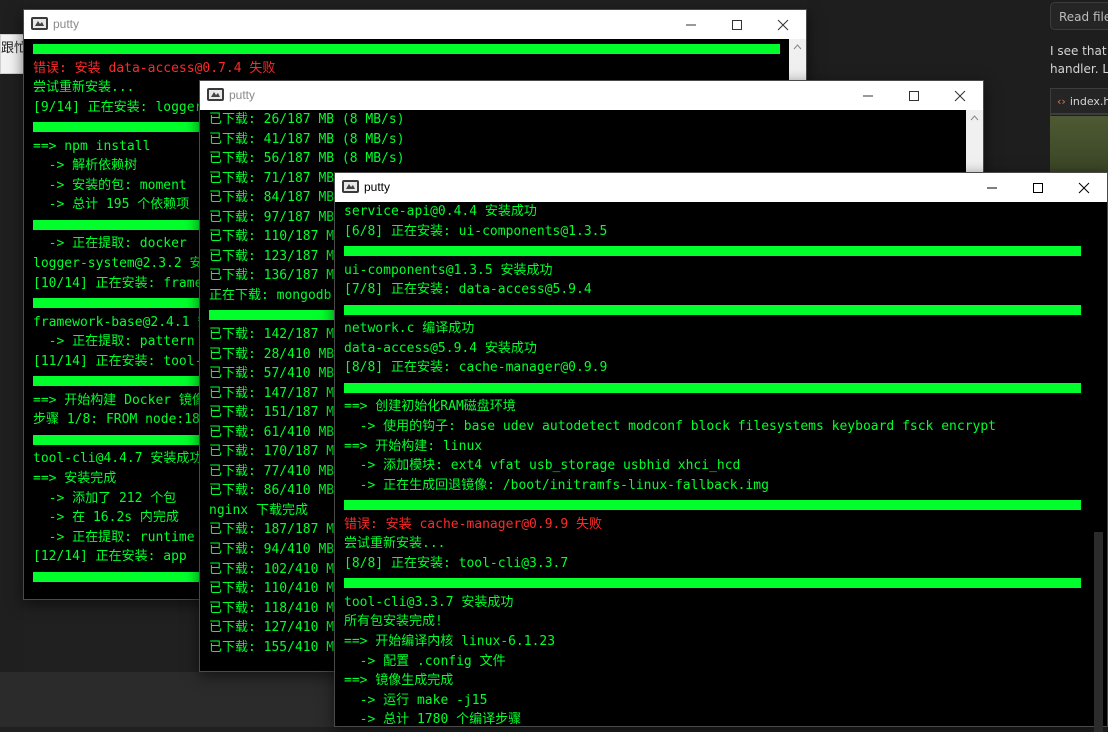 This screenshot has height=732, width=1108. I want to click on code-icon: ‹›, so click(1061, 101).